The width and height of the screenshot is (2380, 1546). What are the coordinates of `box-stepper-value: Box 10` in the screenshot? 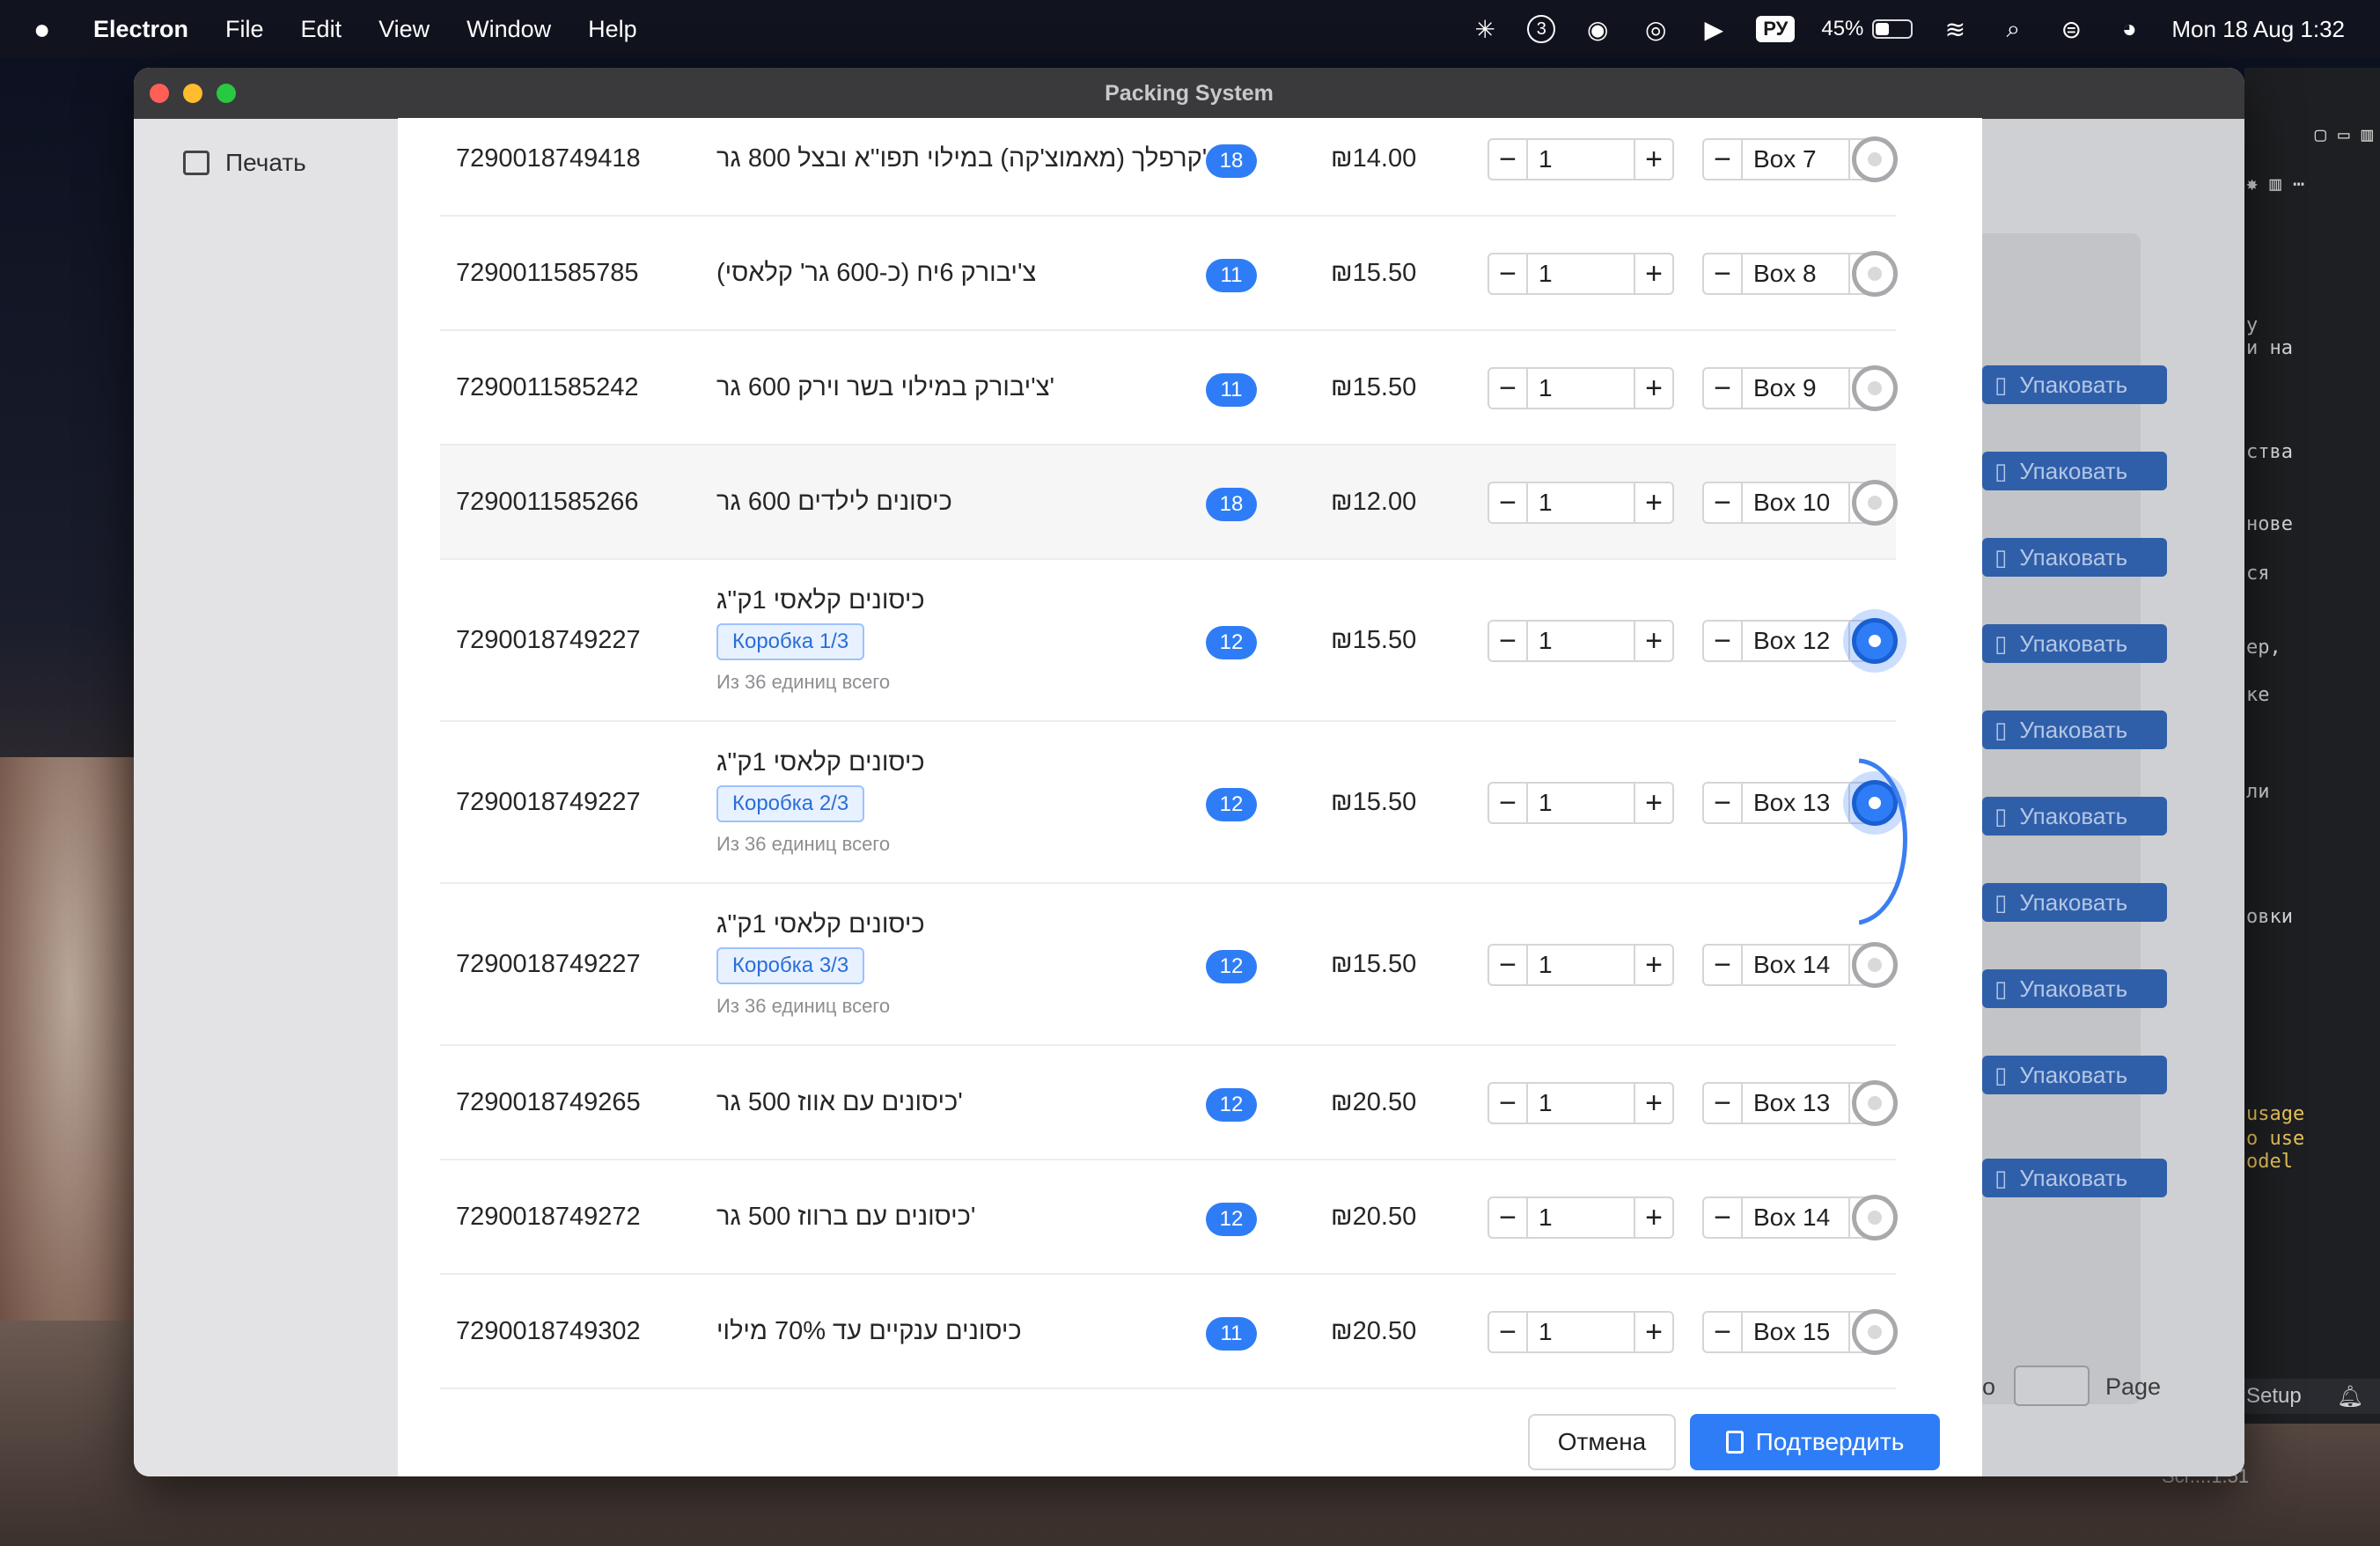 It's located at (1795, 502).